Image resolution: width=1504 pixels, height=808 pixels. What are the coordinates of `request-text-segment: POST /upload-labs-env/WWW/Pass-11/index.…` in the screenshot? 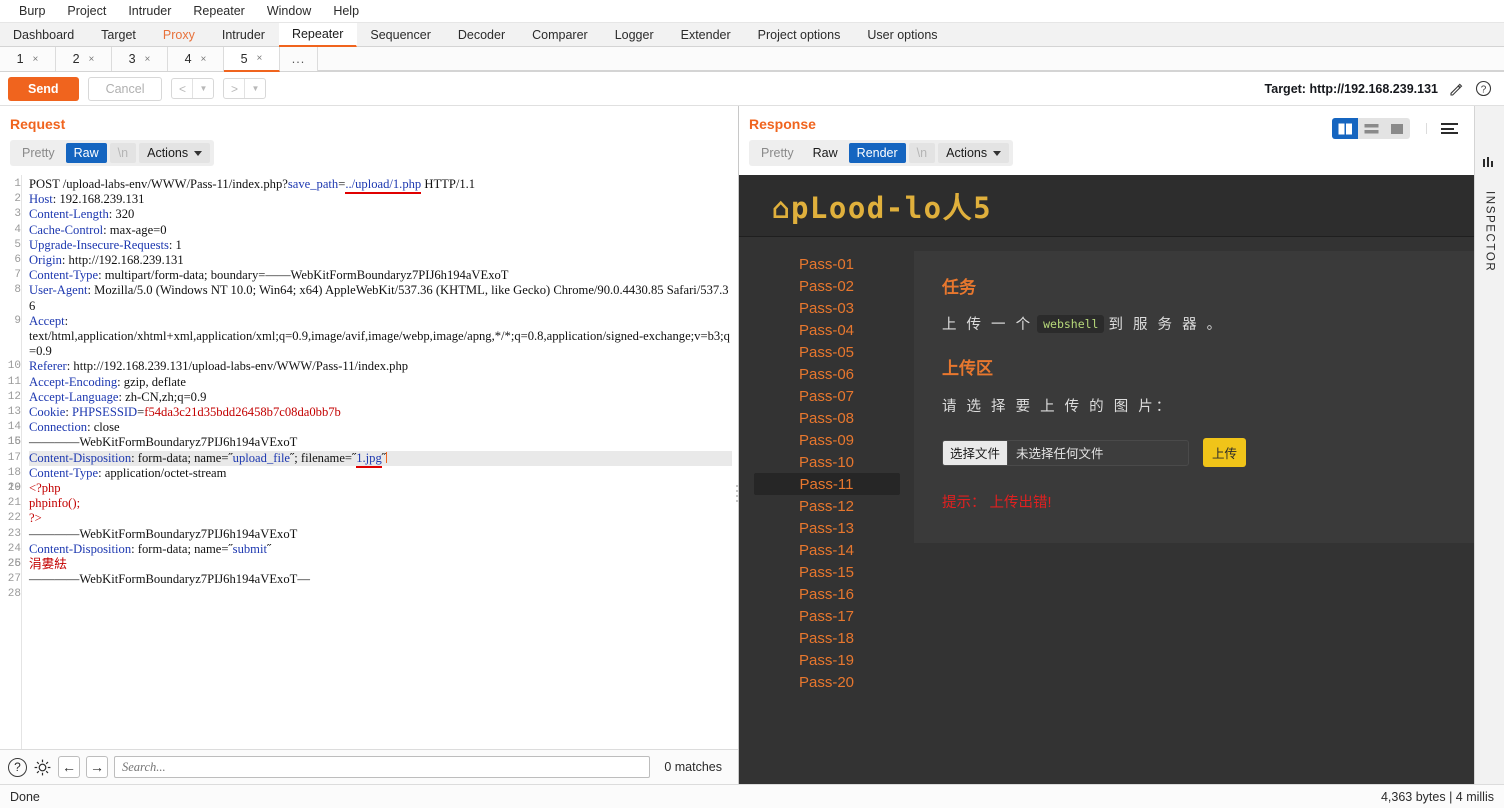 It's located at (158, 184).